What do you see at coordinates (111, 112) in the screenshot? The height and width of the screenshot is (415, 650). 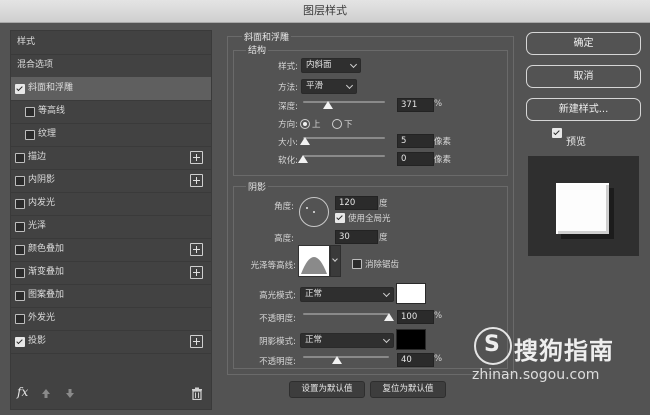 I see `style-item: 等高线` at bounding box center [111, 112].